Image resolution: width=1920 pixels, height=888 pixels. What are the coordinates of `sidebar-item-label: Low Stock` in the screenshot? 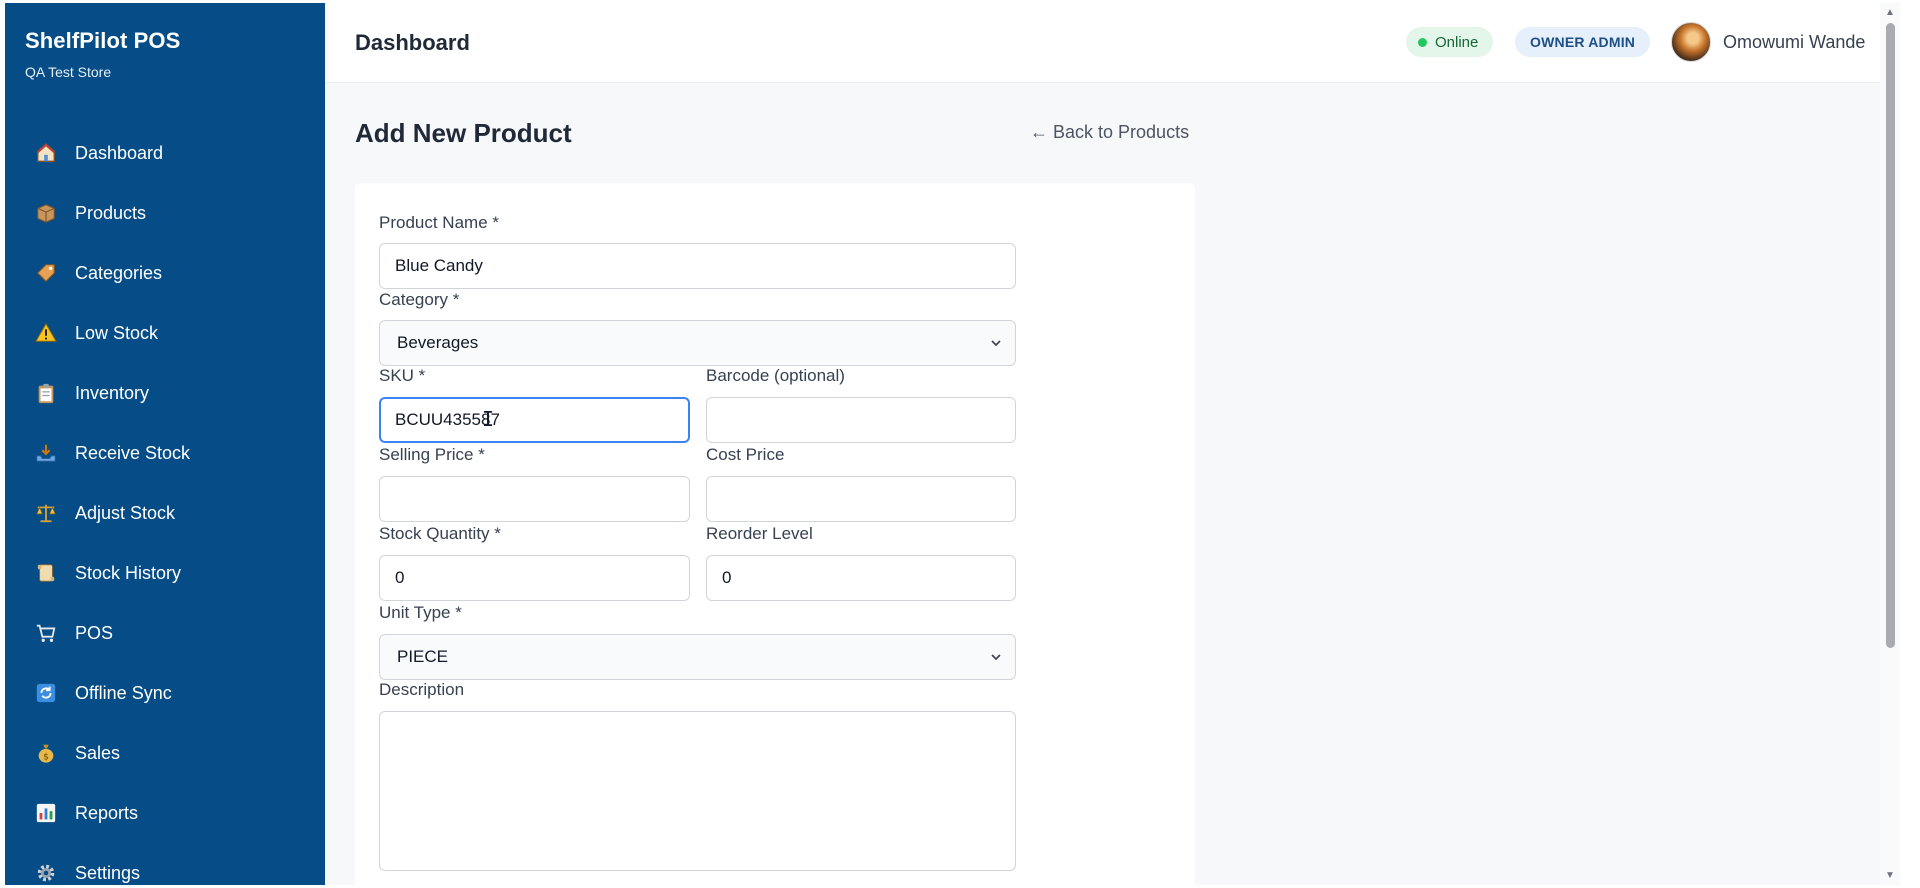 It's located at (117, 332).